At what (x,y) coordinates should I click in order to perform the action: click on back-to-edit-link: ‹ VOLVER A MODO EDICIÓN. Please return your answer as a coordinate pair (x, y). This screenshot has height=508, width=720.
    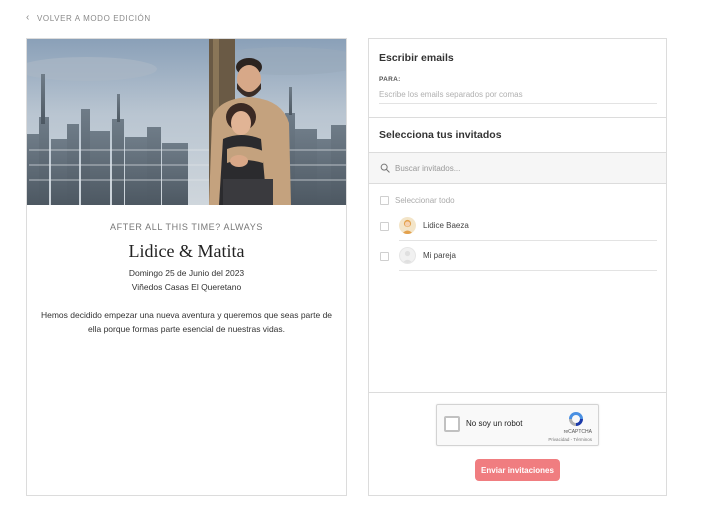
    Looking at the image, I should click on (88, 18).